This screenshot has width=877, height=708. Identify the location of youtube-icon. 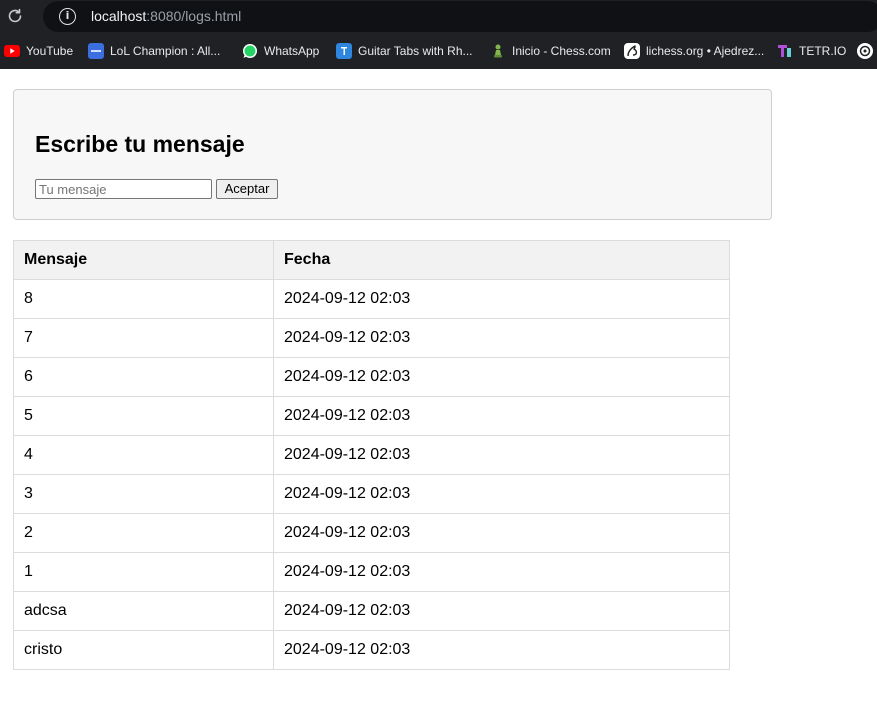
(12, 51).